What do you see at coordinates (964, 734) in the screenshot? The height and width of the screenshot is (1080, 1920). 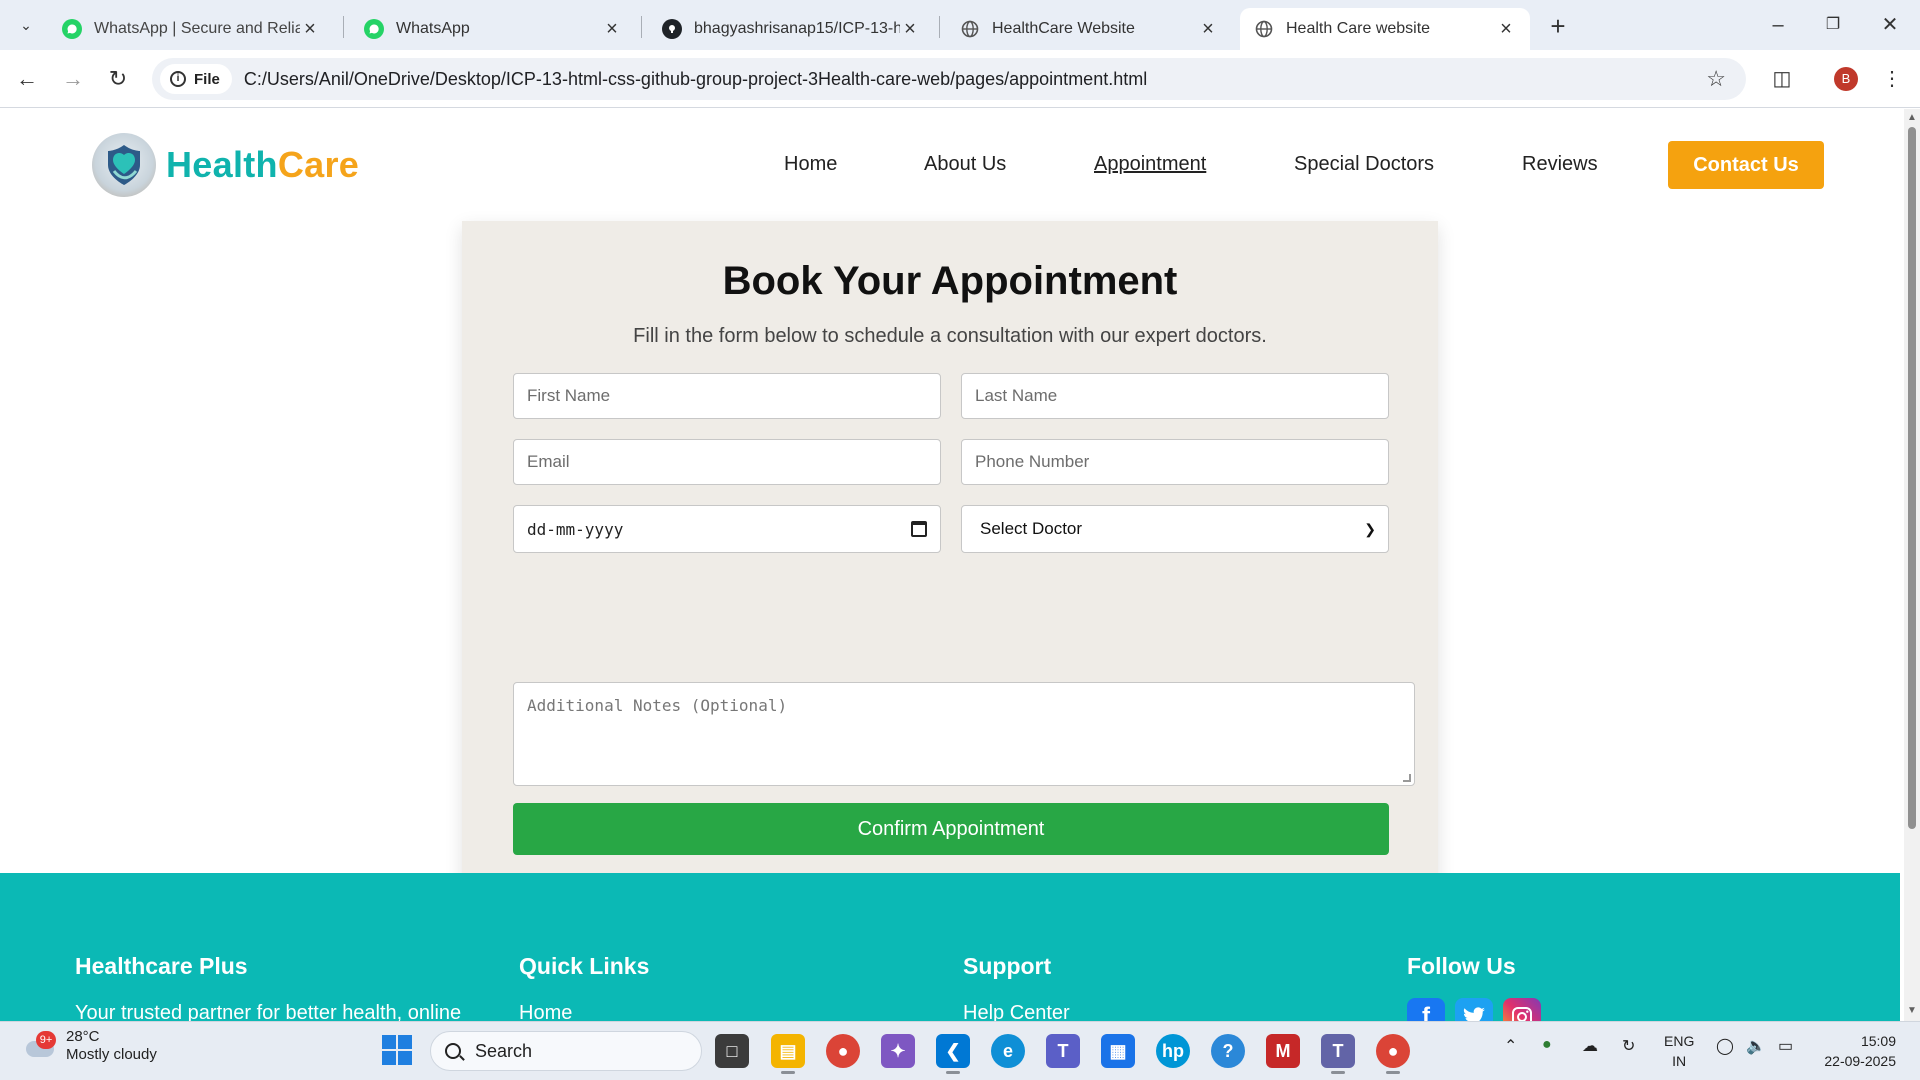 I see `additional-notes-textarea: Additional Notes (Optional)` at bounding box center [964, 734].